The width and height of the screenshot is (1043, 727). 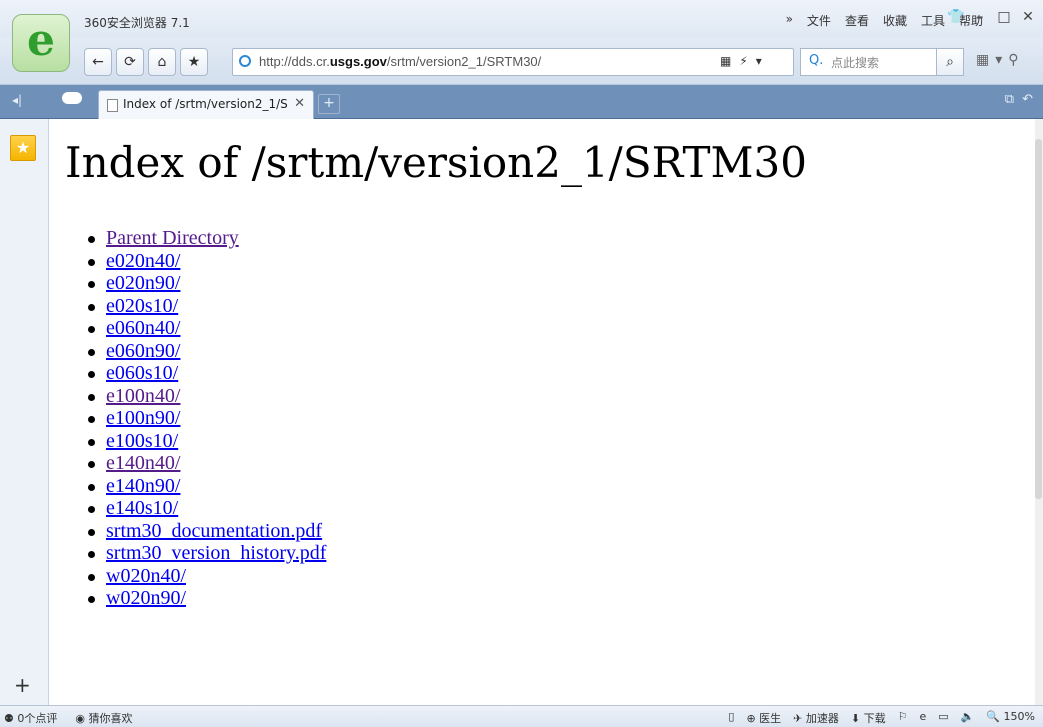 I want to click on zoom-search-icon: ⚲, so click(x=1013, y=60).